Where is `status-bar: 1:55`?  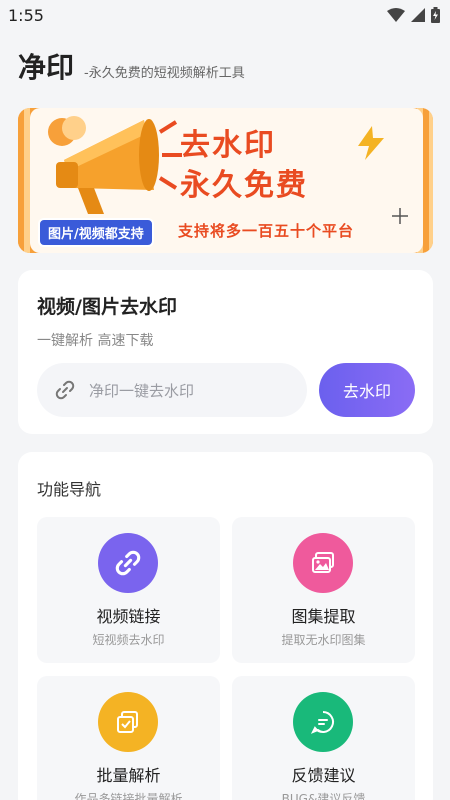
status-bar: 1:55 is located at coordinates (225, 16).